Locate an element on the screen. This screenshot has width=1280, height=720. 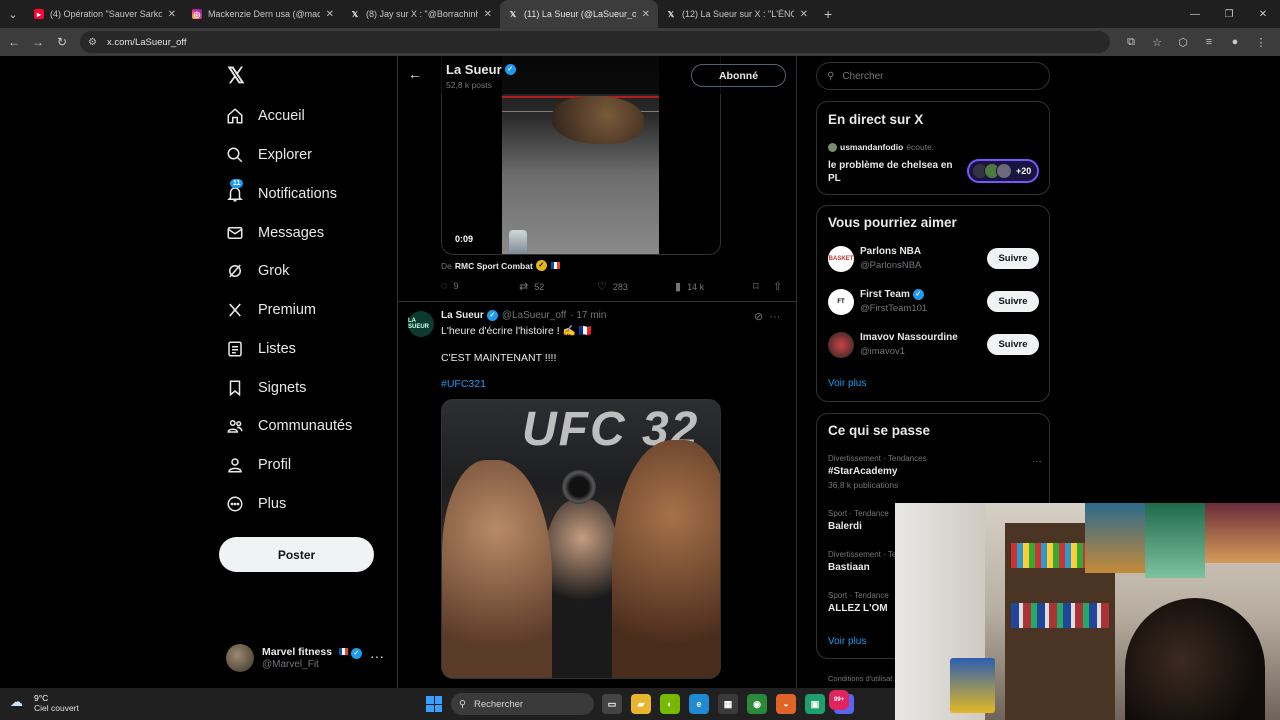
file-explorer-icon: ▰ is located at coordinates (641, 704).